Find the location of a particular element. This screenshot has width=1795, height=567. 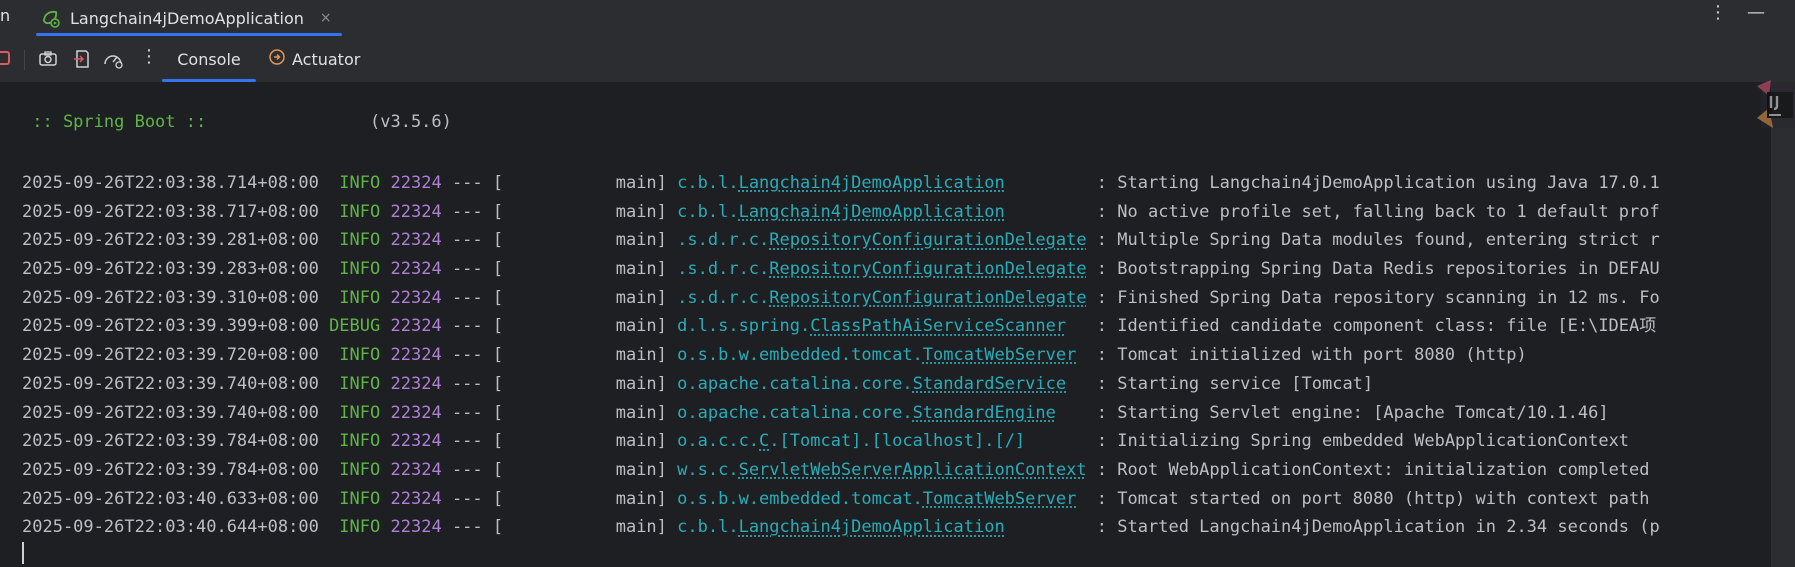

stop-icon is located at coordinates (5, 58).